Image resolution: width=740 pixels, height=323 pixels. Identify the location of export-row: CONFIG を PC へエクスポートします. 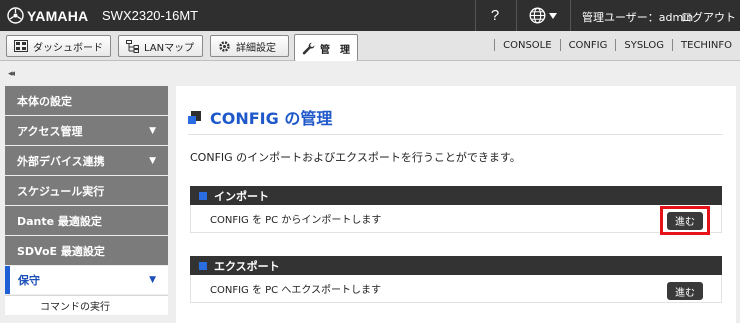
(456, 289).